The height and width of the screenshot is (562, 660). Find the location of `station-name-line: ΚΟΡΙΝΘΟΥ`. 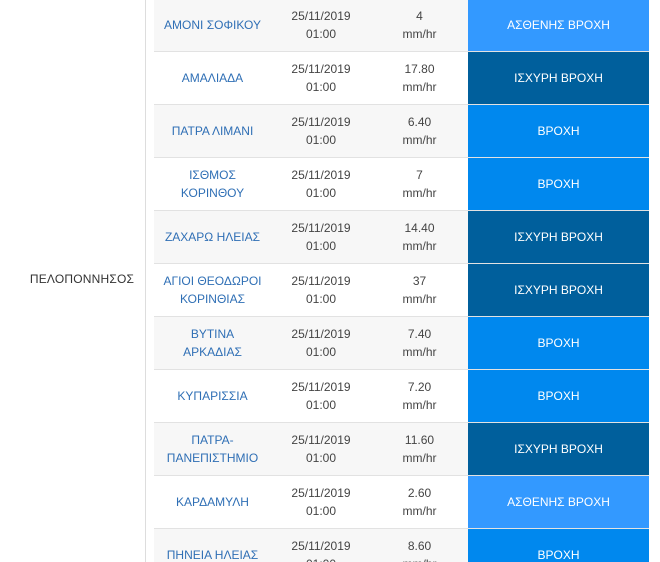

station-name-line: ΚΟΡΙΝΘΟΥ is located at coordinates (212, 193).